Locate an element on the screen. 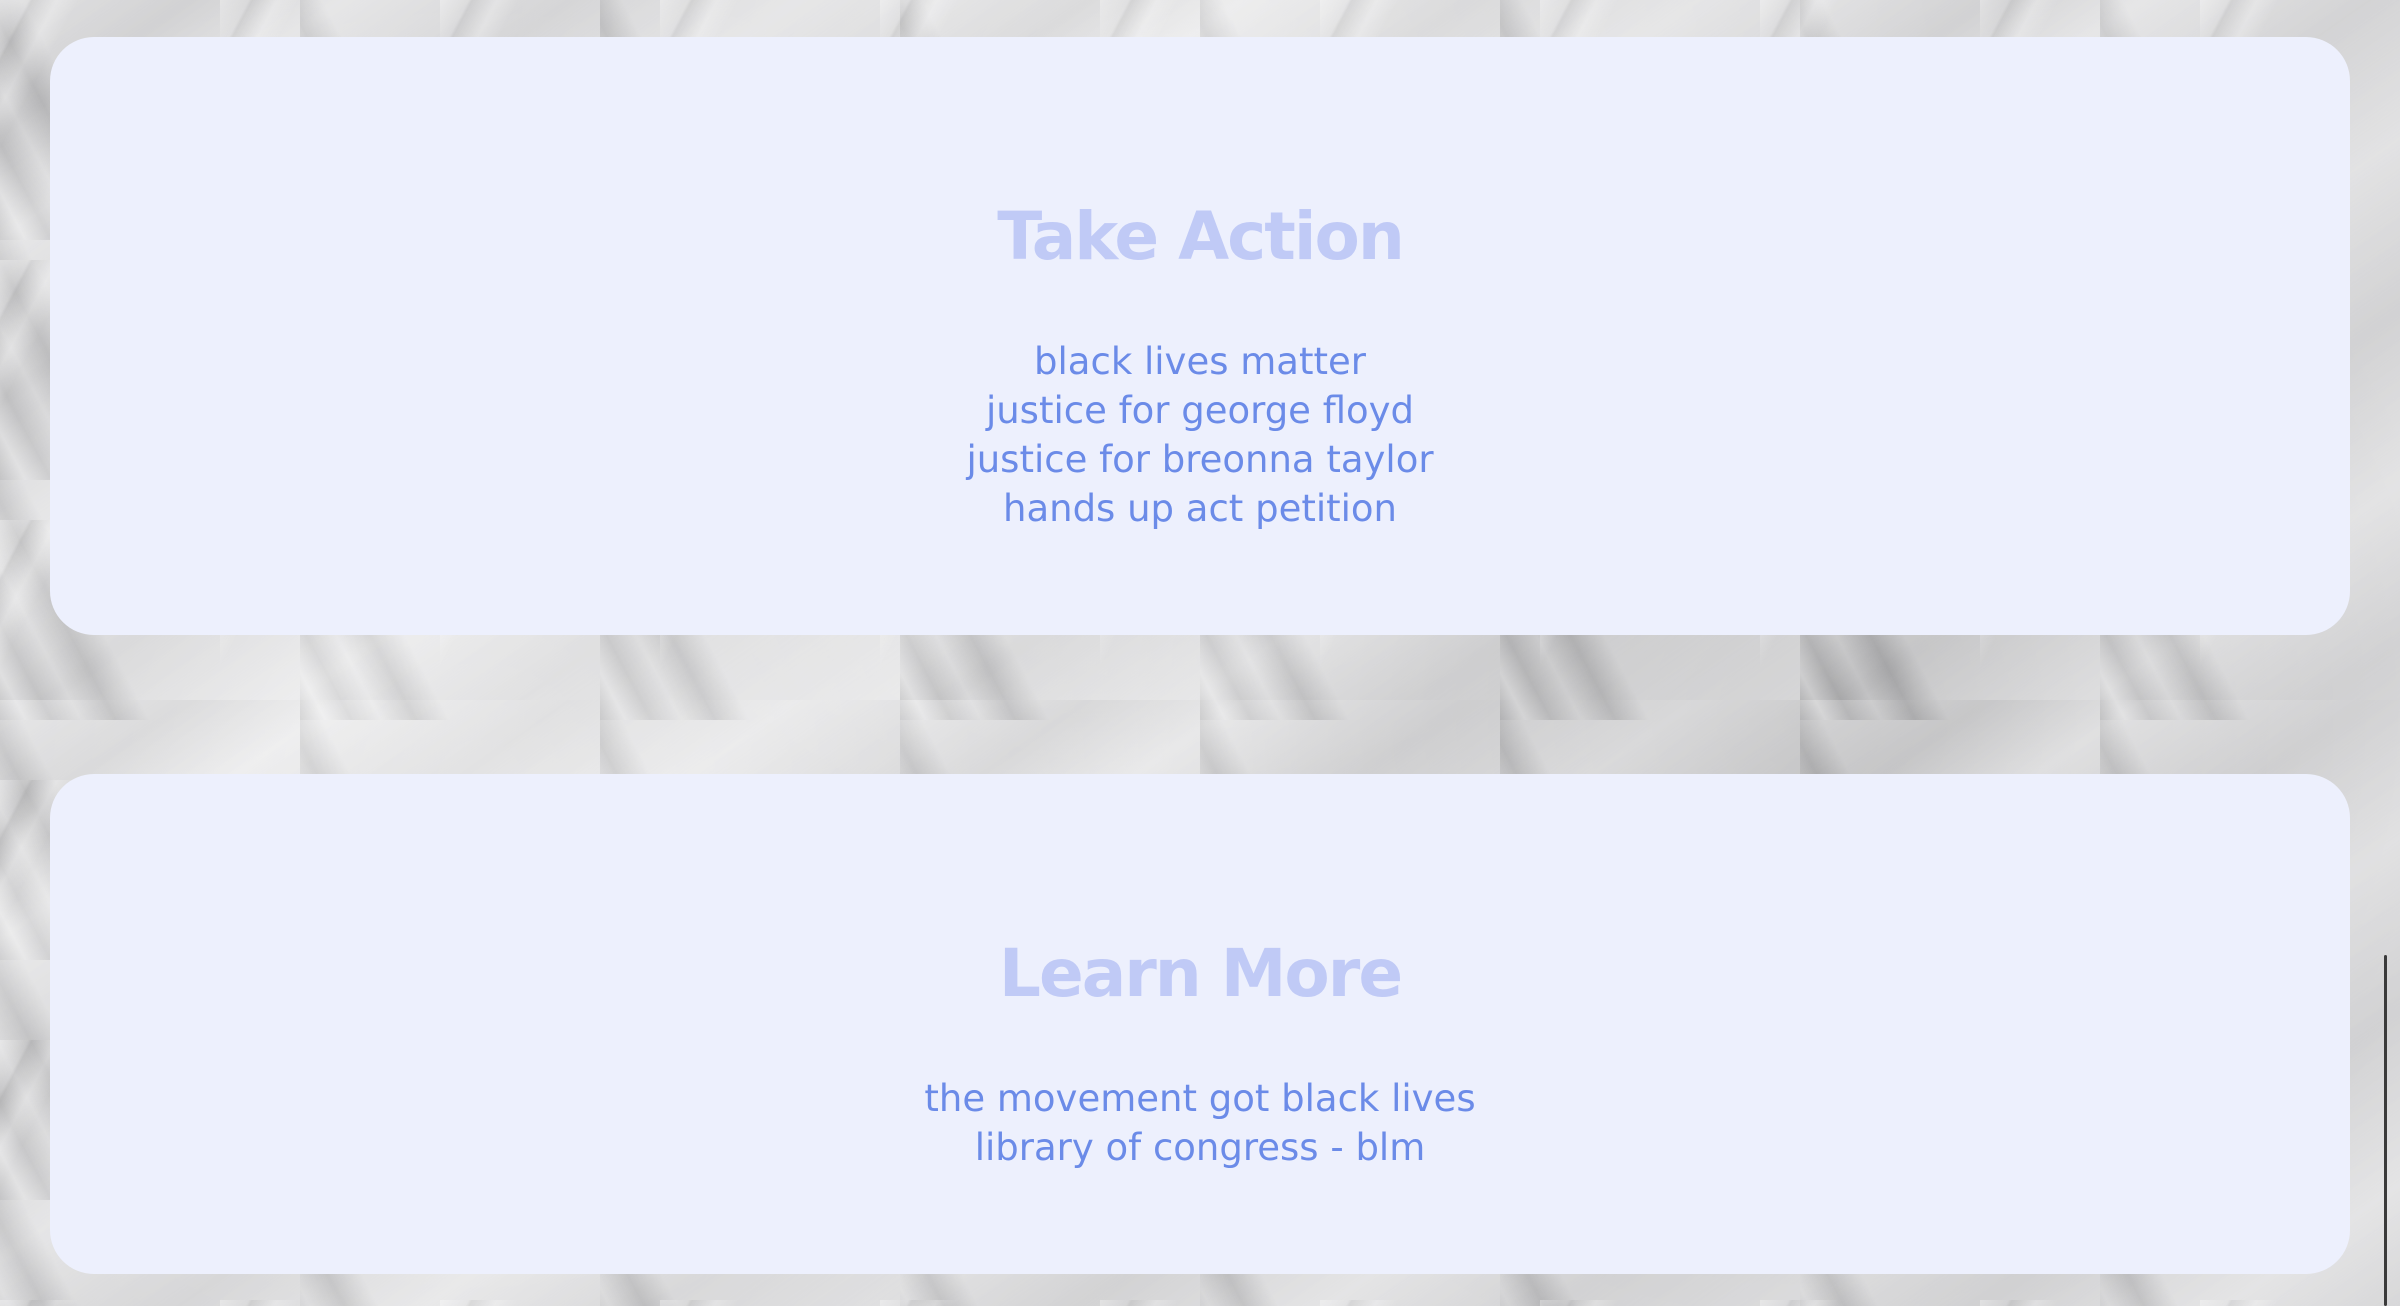  link-black-lives-matter: black lives matter is located at coordinates (1200, 361).